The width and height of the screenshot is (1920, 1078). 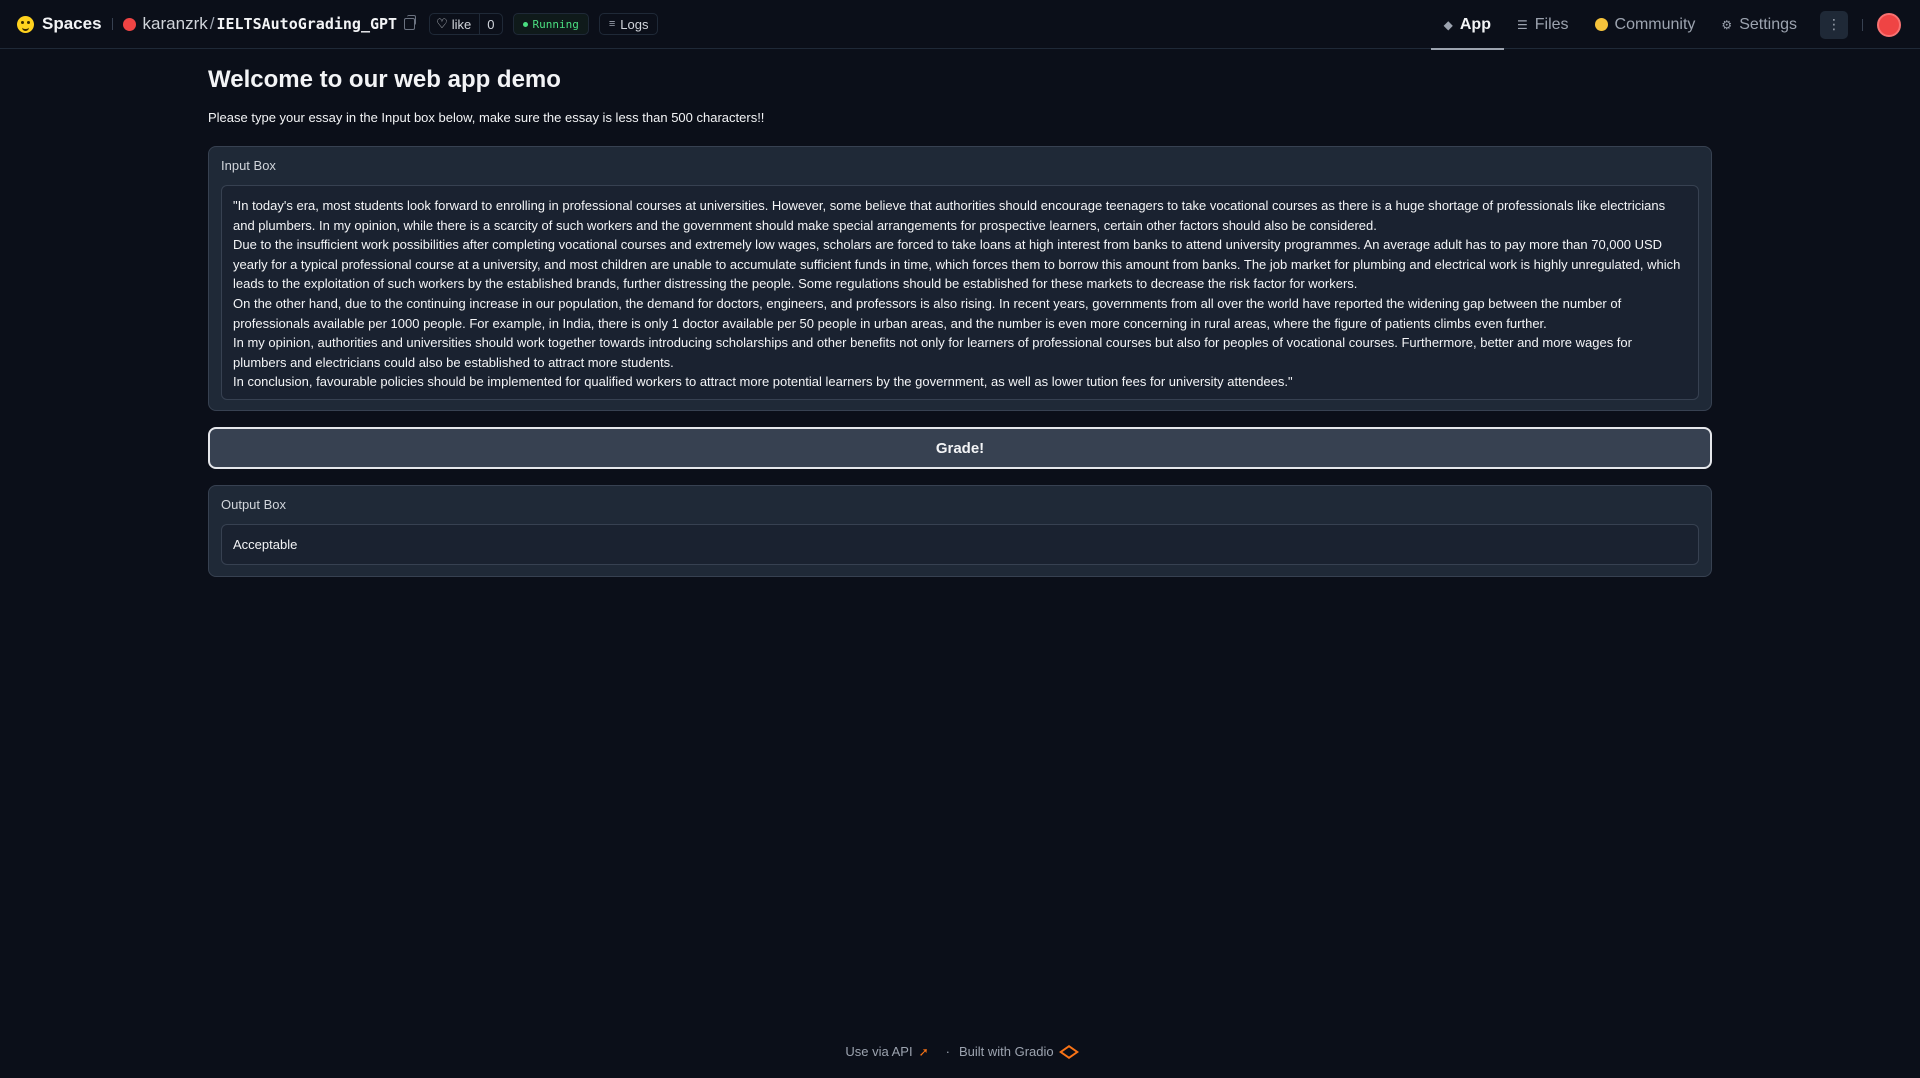 What do you see at coordinates (1068, 1051) in the screenshot?
I see `gradio-logo-icon` at bounding box center [1068, 1051].